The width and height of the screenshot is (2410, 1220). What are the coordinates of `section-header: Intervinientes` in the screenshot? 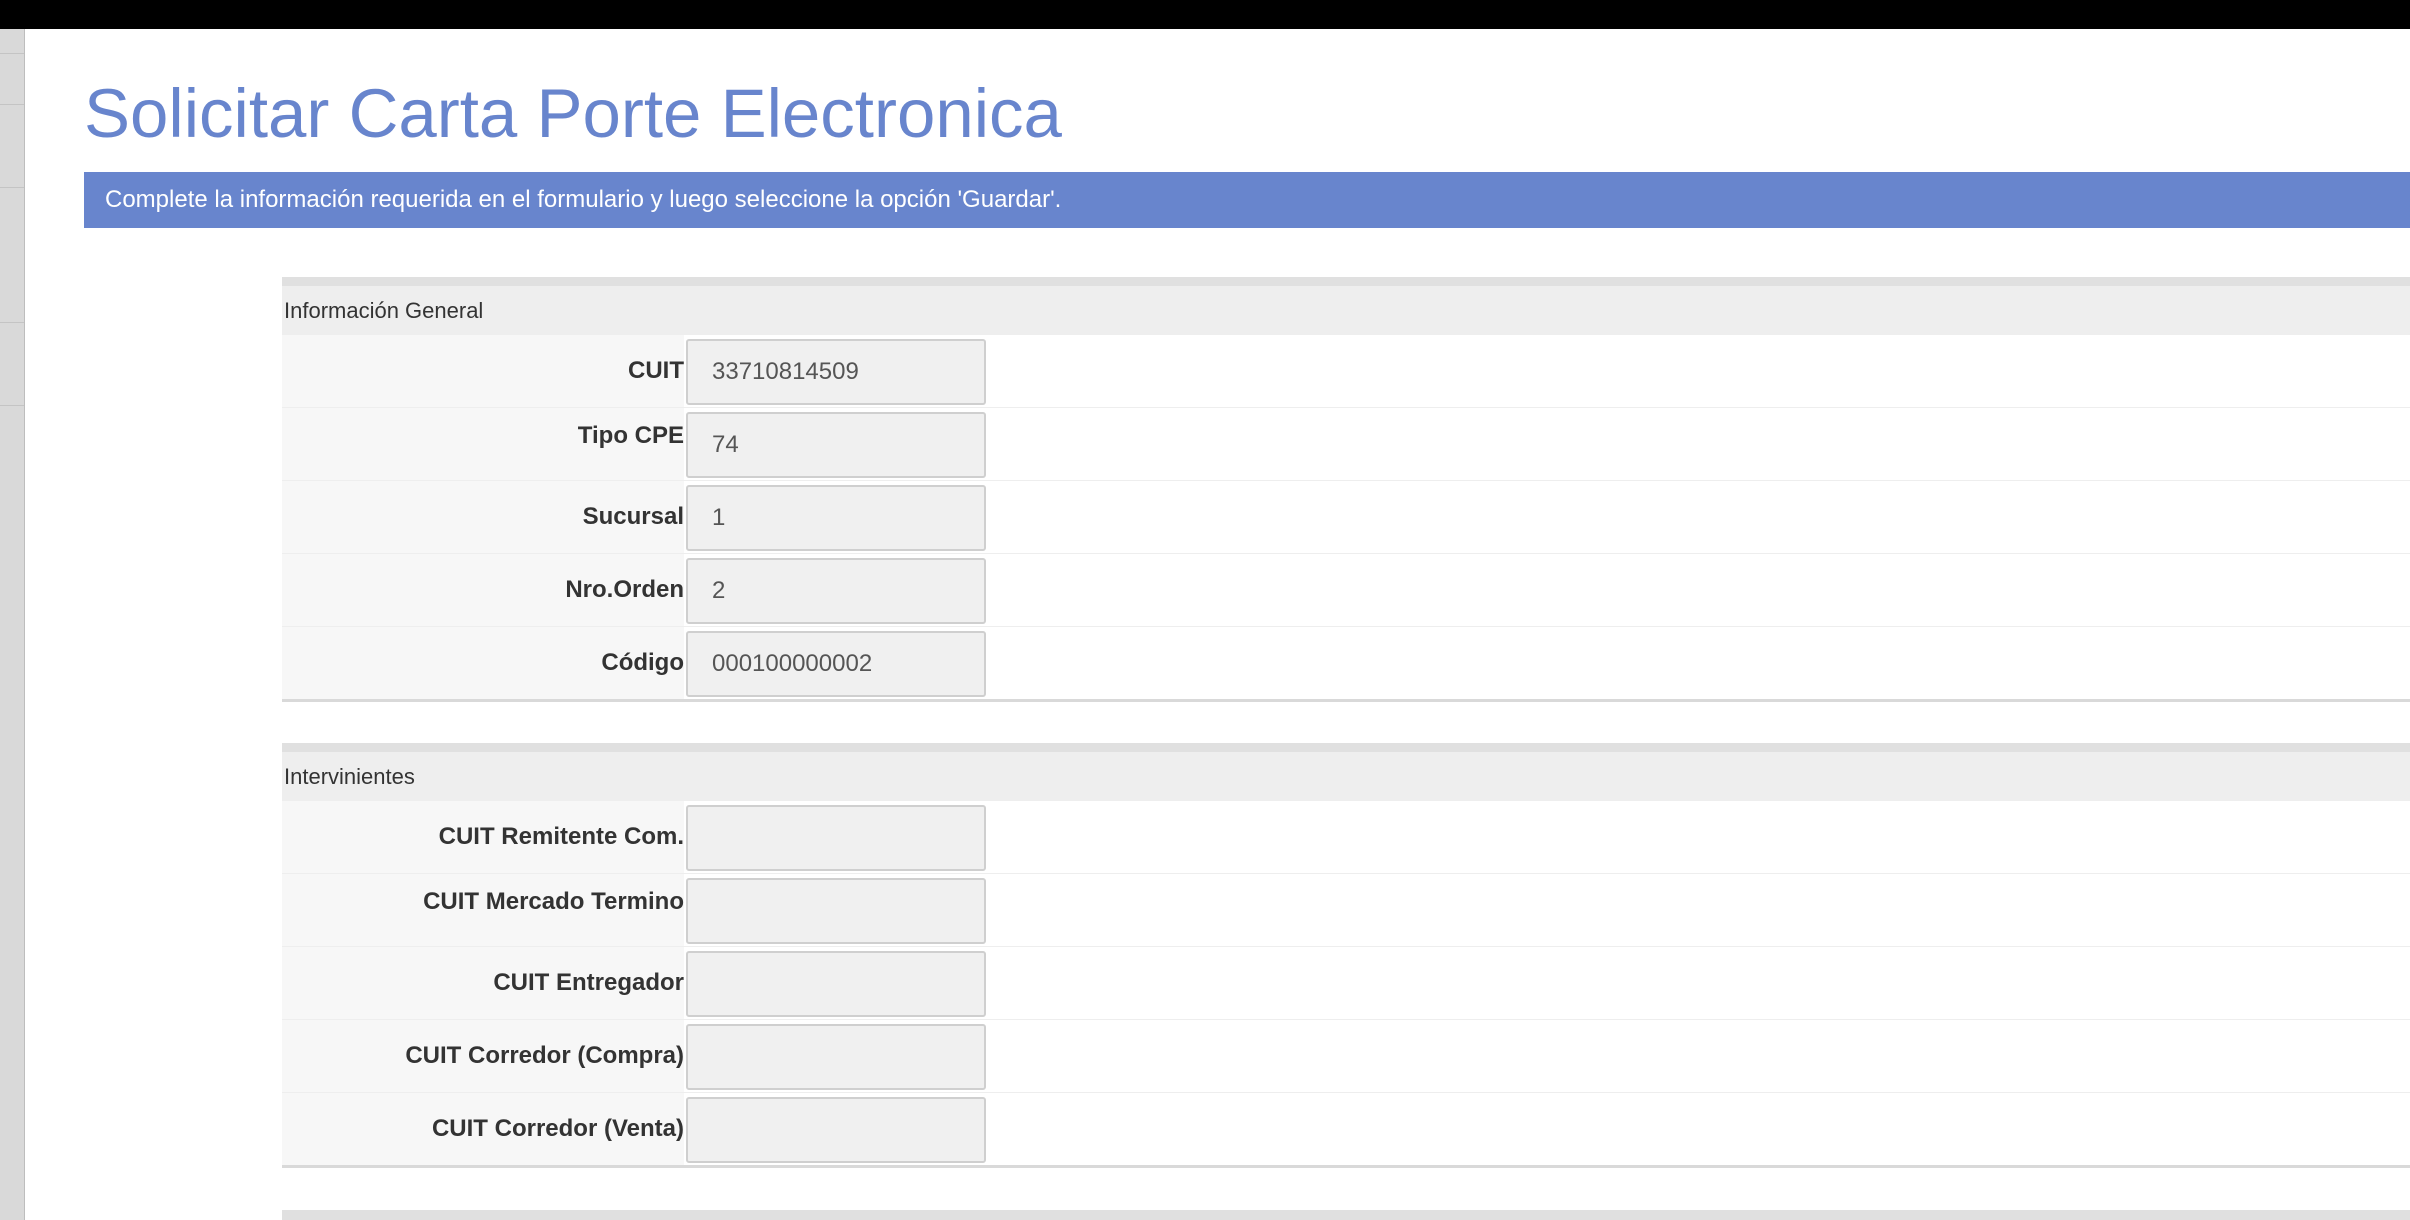 It's located at (1346, 776).